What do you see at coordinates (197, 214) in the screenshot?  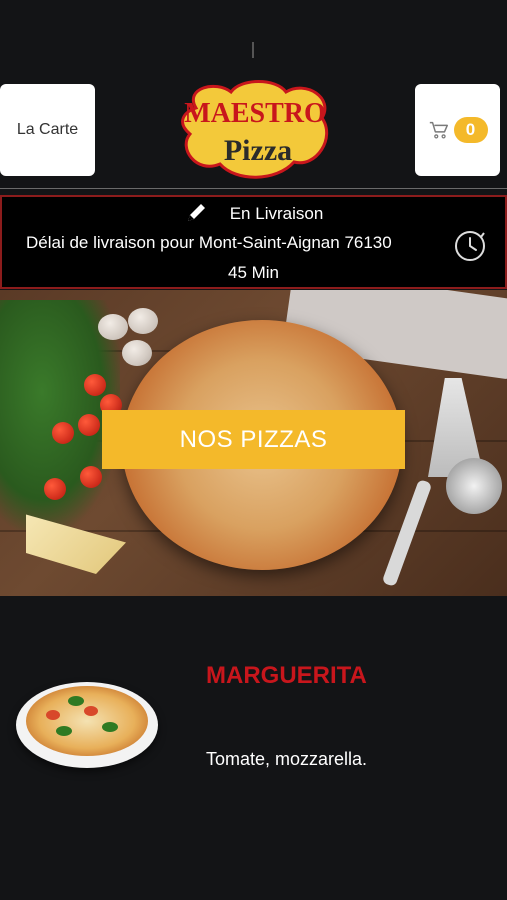 I see `pencil-icon` at bounding box center [197, 214].